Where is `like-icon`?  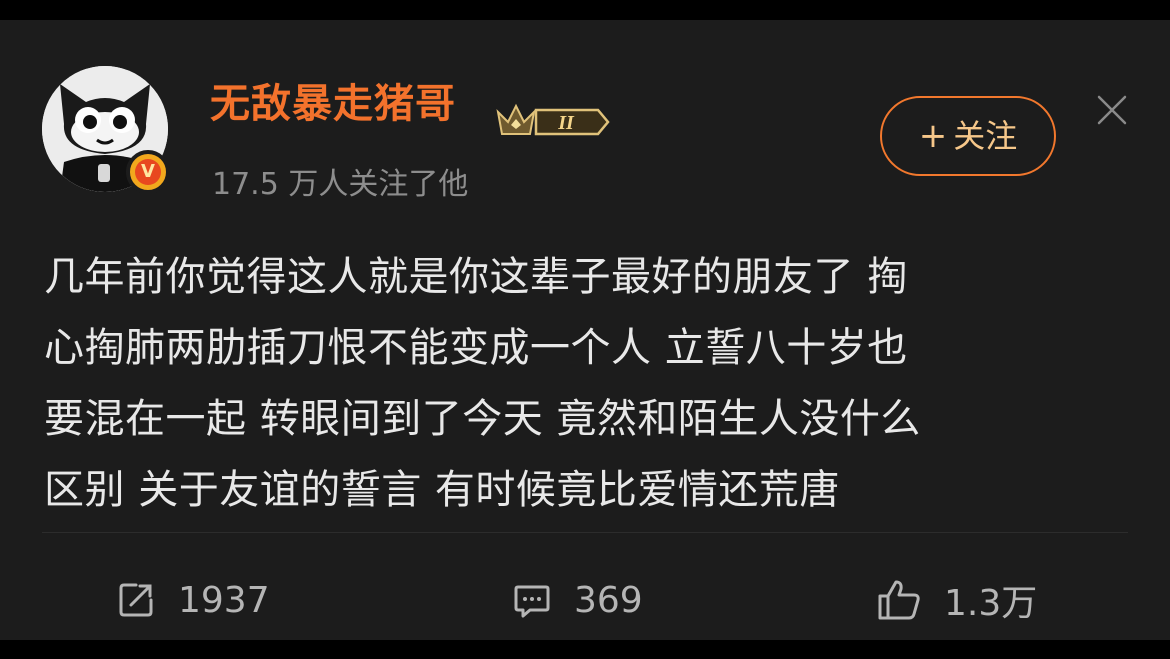
like-icon is located at coordinates (899, 600).